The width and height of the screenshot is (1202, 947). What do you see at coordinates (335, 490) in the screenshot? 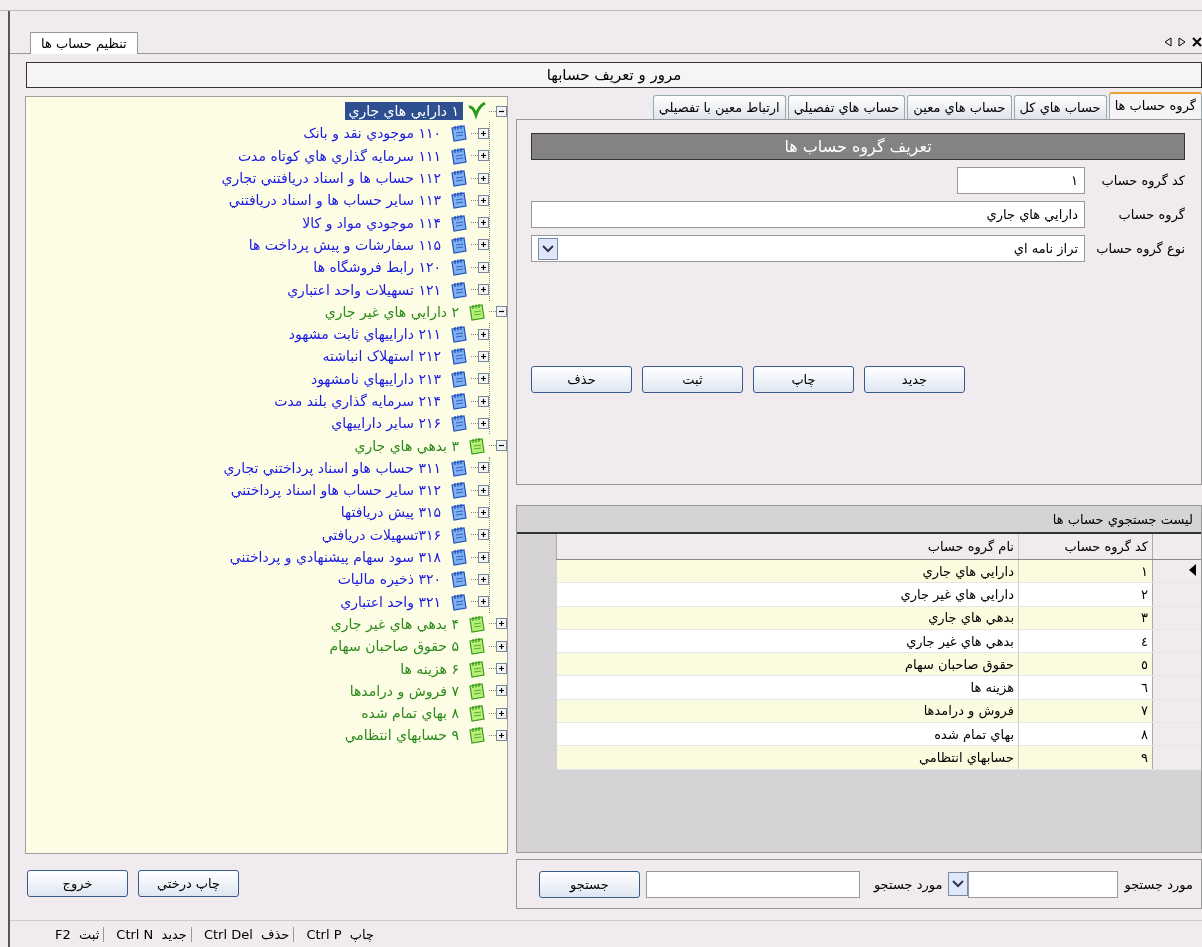
I see `tree-item: ۳۱۲ ساير حساب هاو اسناد پرداختني` at bounding box center [335, 490].